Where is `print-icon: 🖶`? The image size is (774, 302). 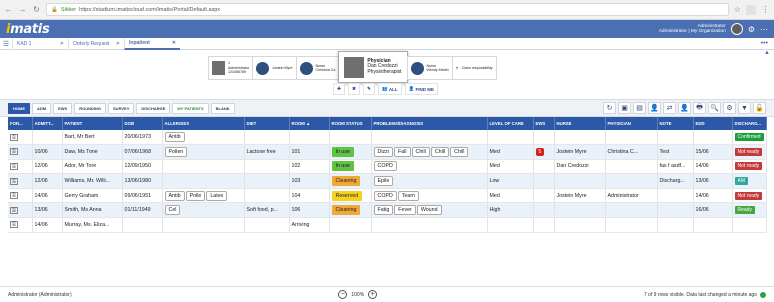
print-icon: 🖶 is located at coordinates (699, 108).